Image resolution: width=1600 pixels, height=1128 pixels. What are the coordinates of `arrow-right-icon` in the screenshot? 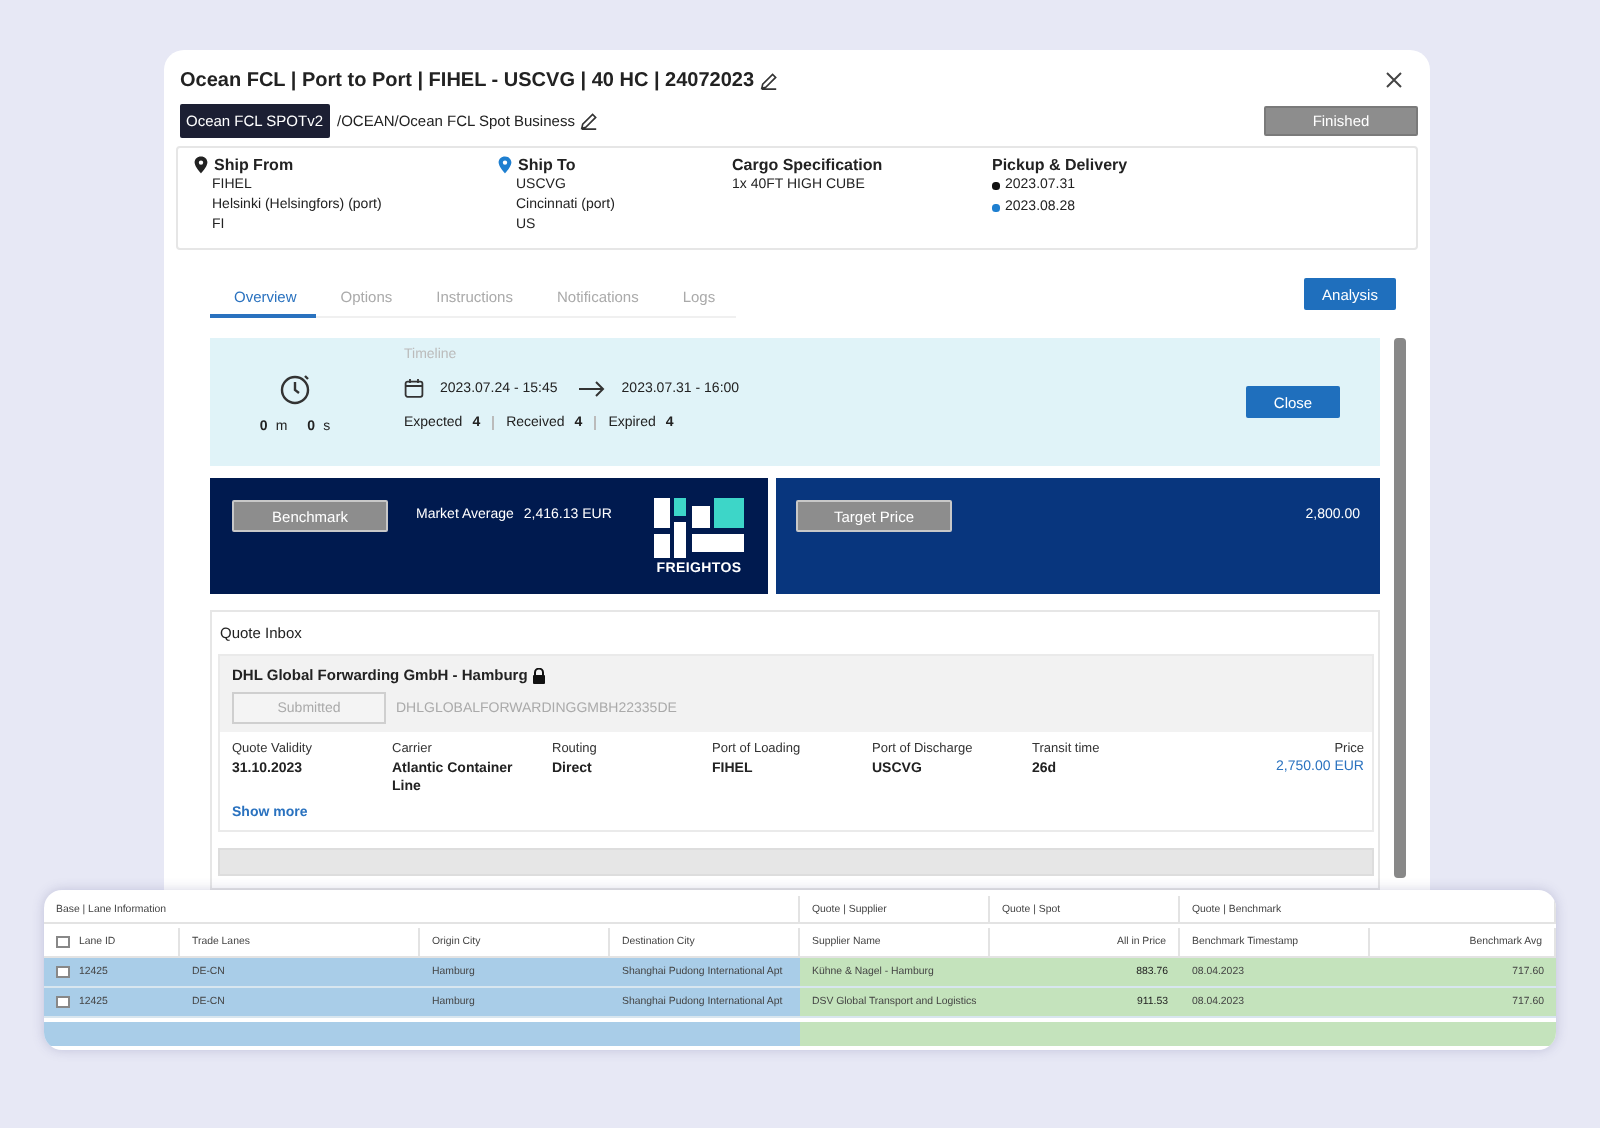 It's located at (591, 388).